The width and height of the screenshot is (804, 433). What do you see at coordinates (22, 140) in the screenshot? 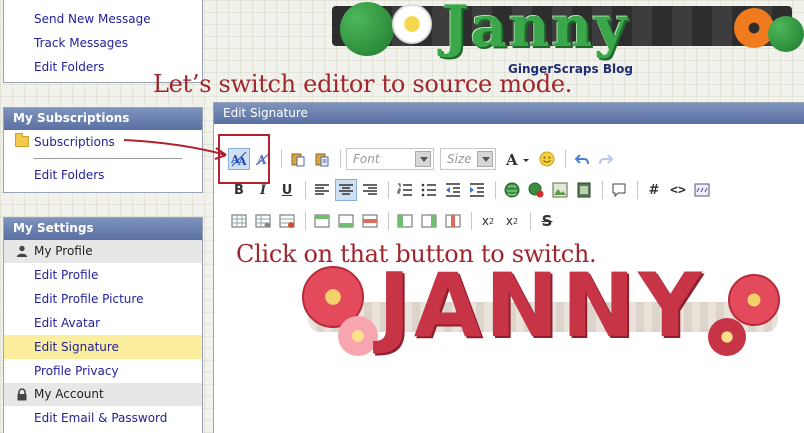
I see `folder-icon` at bounding box center [22, 140].